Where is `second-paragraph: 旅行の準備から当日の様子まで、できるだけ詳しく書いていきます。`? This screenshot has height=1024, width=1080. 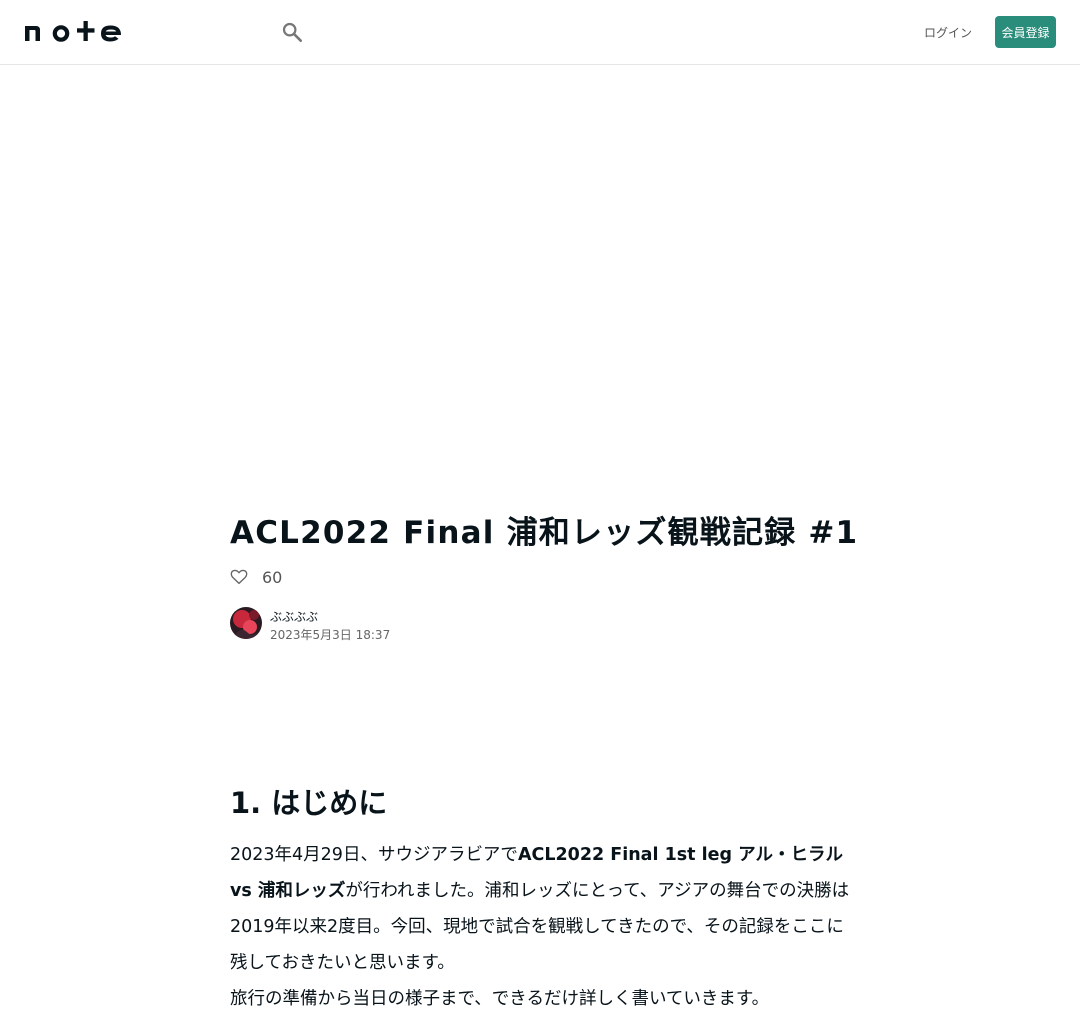 second-paragraph: 旅行の準備から当日の様子まで、できるだけ詳しく書いていきます。 is located at coordinates (500, 999).